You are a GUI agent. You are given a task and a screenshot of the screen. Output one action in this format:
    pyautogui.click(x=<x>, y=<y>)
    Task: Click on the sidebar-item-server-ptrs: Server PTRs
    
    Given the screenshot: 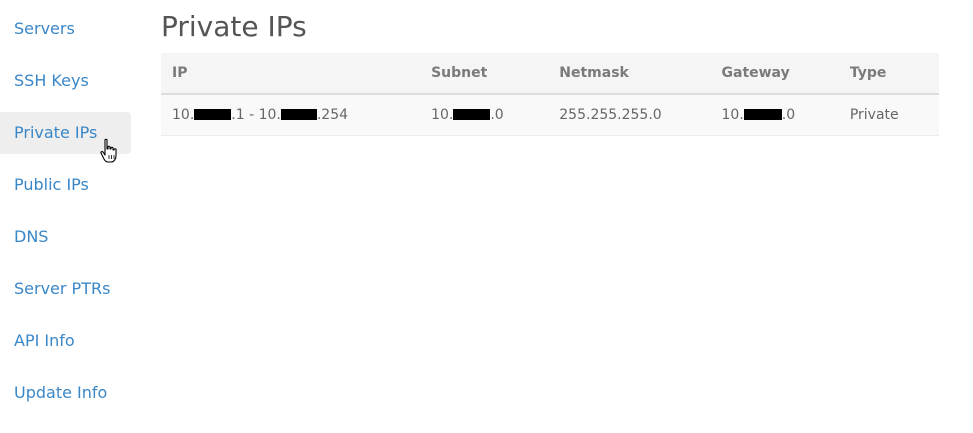 What is the action you would take?
    pyautogui.click(x=65, y=289)
    